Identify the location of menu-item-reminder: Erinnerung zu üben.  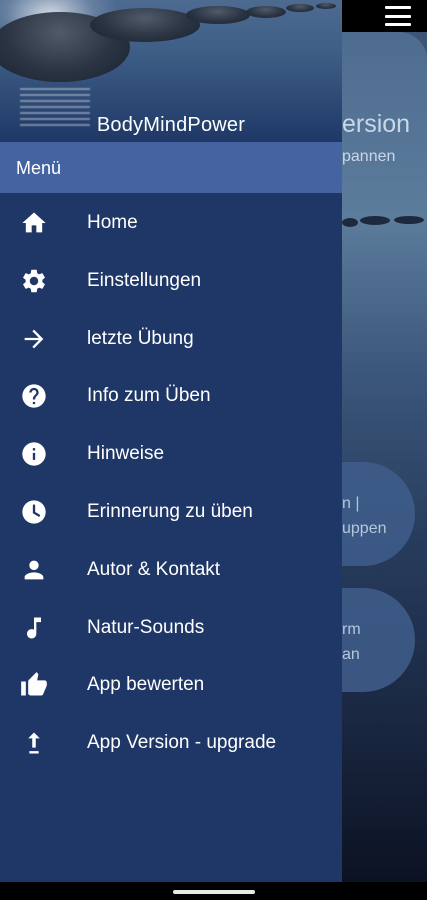
(171, 512).